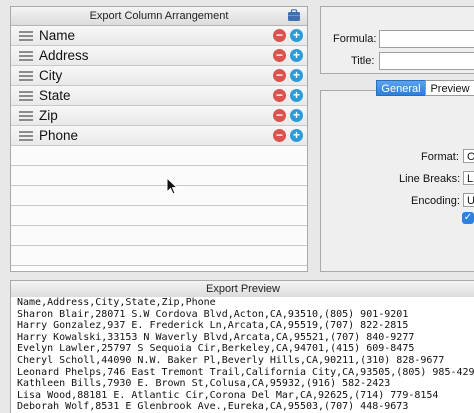 This screenshot has width=474, height=413. I want to click on column-row: City − +, so click(159, 76).